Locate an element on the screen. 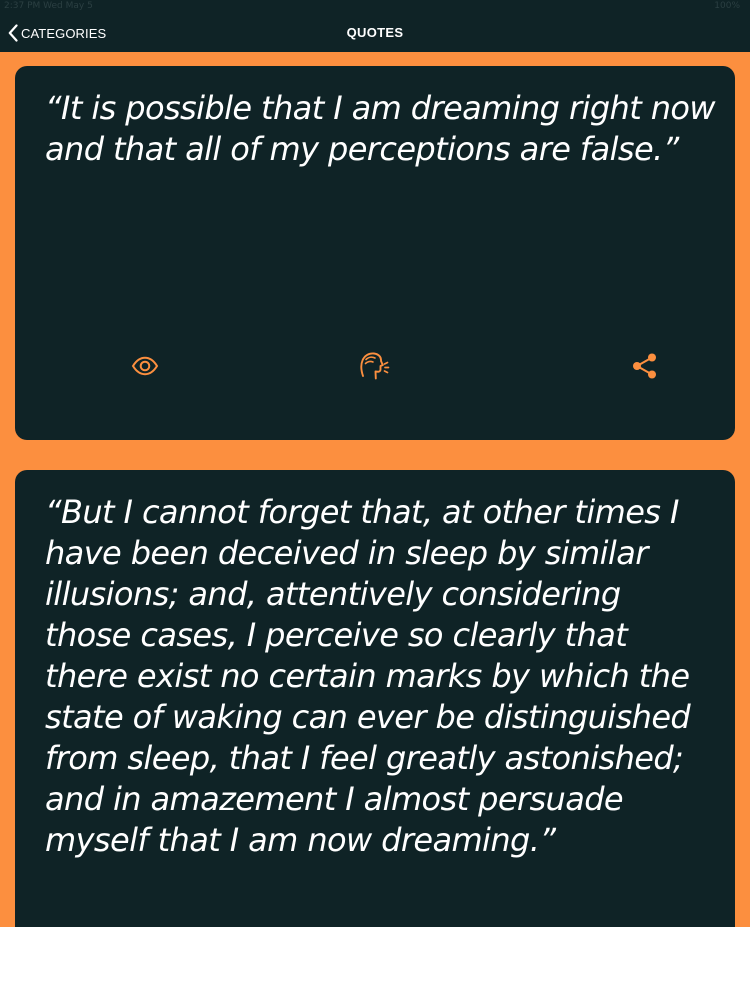 This screenshot has width=750, height=1000. share-quote-button is located at coordinates (645, 368).